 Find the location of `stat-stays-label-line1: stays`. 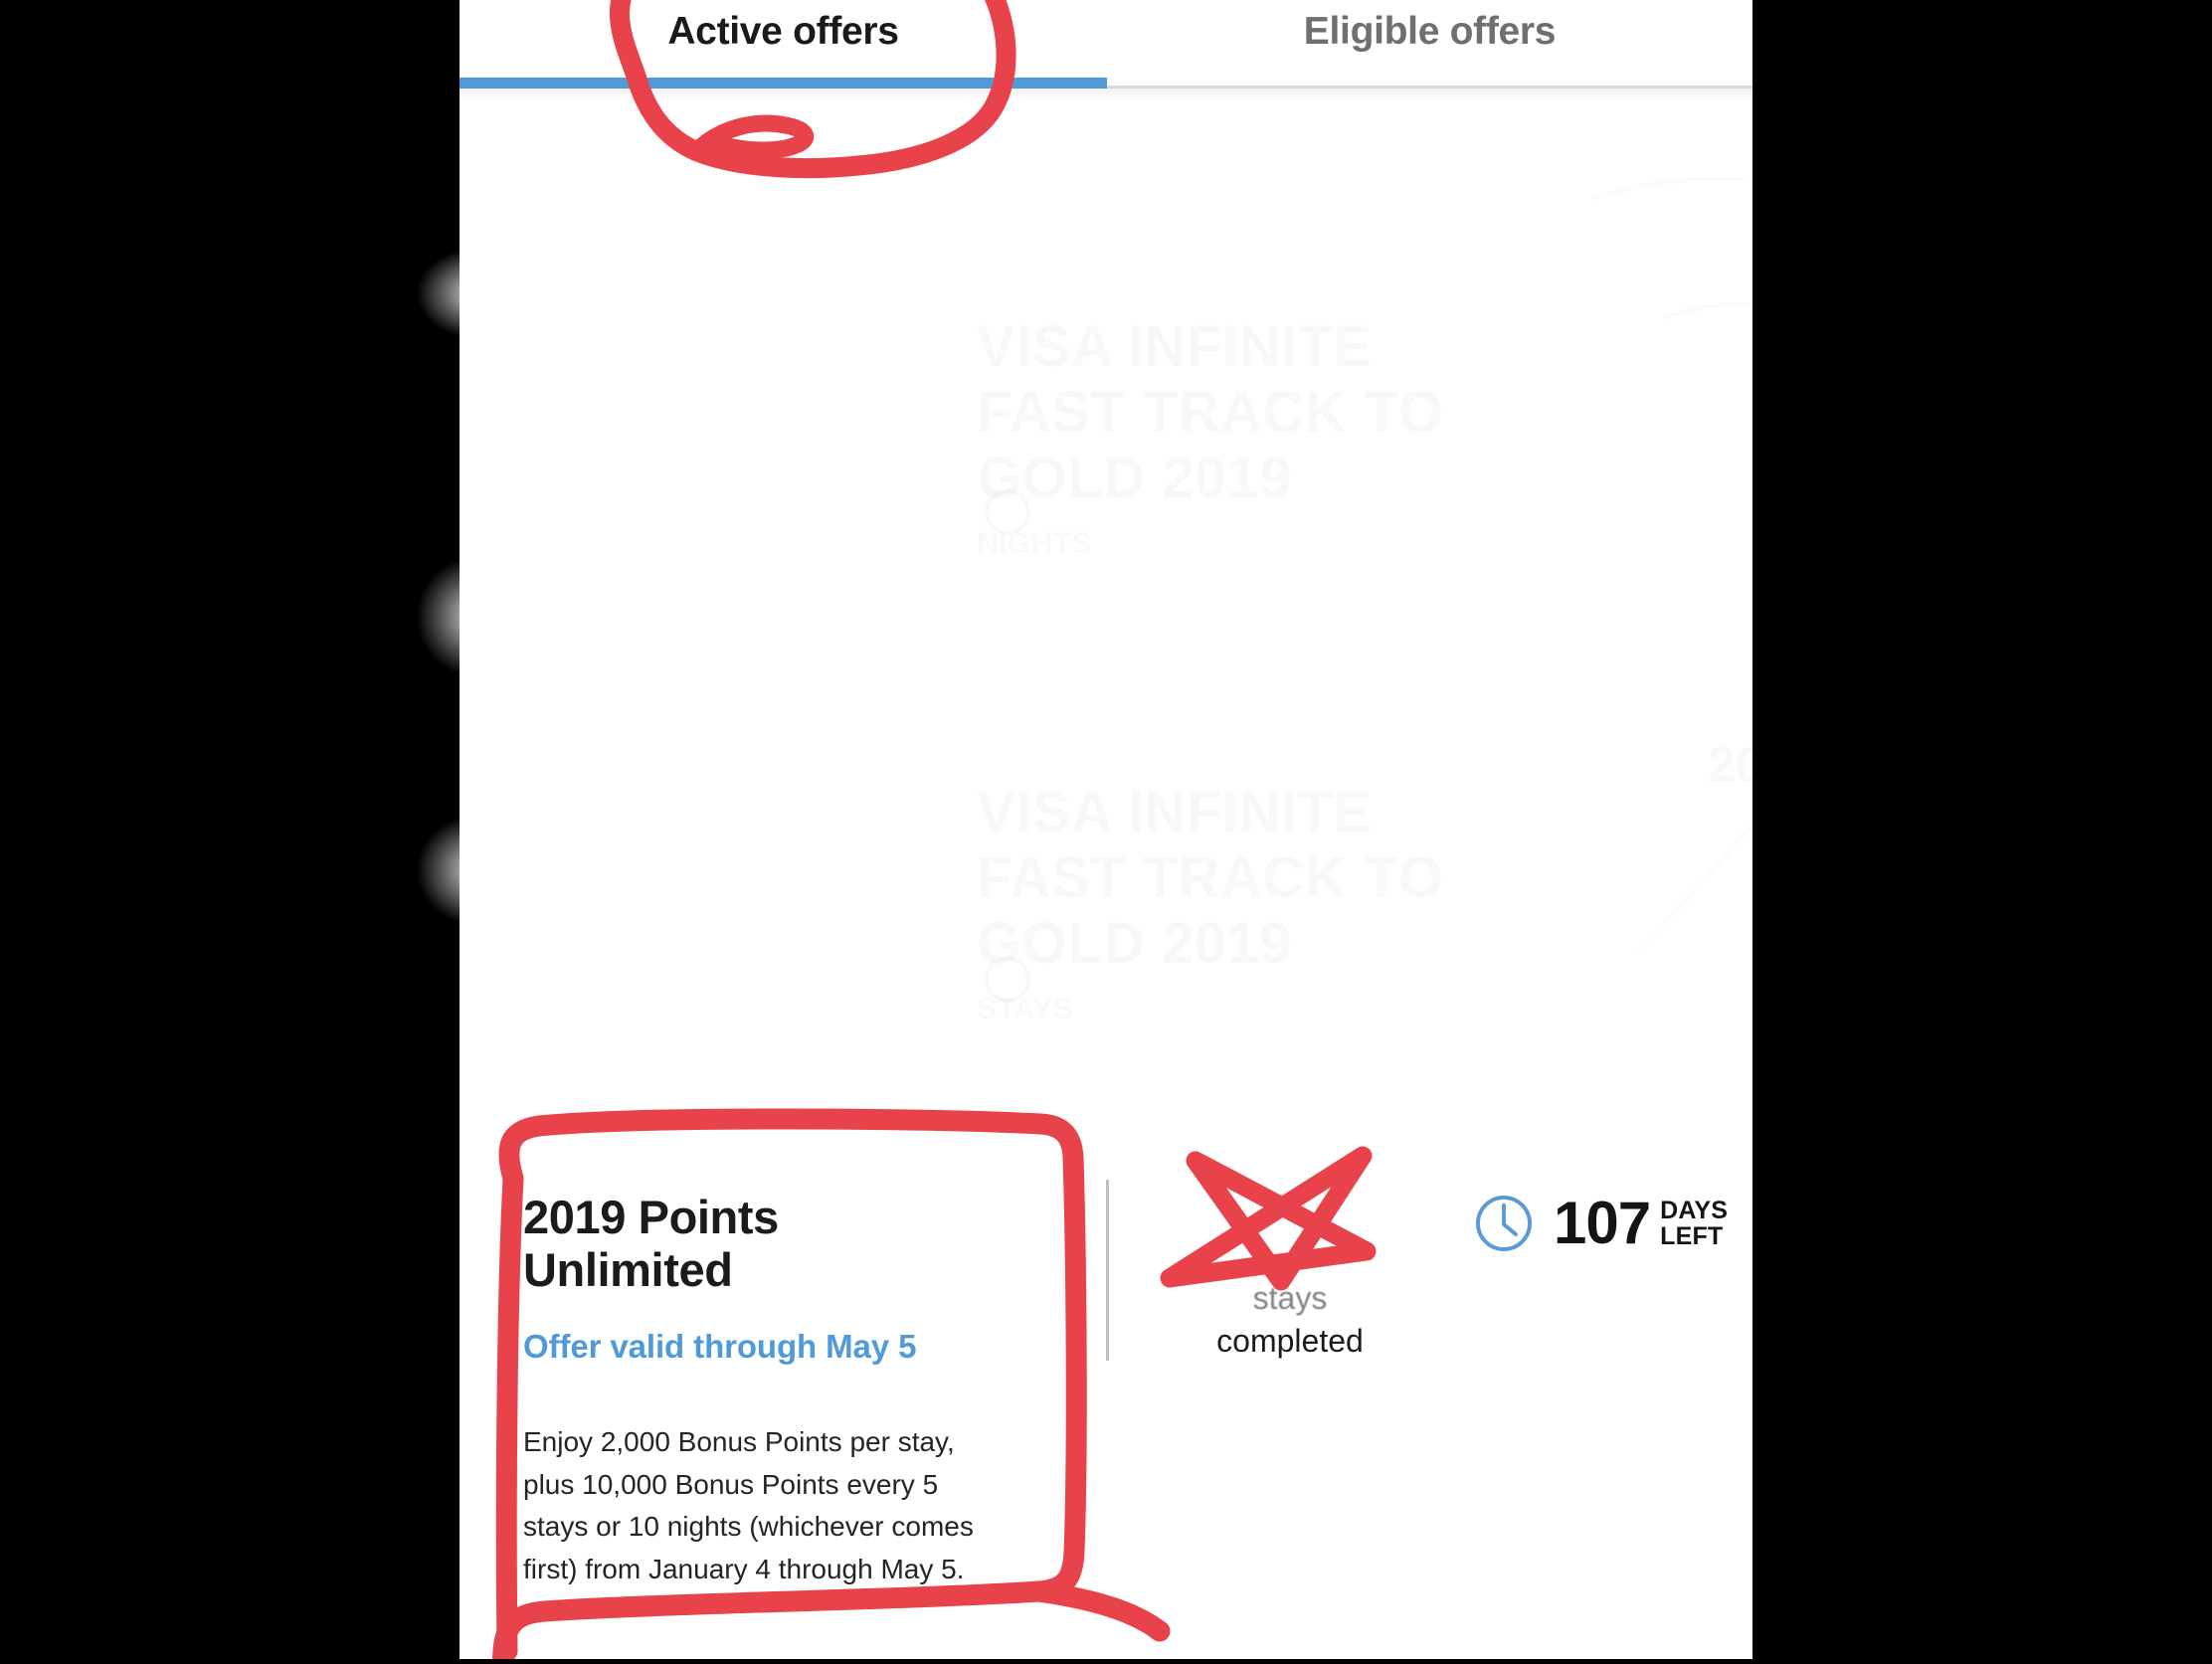

stat-stays-label-line1: stays is located at coordinates (1290, 1298).